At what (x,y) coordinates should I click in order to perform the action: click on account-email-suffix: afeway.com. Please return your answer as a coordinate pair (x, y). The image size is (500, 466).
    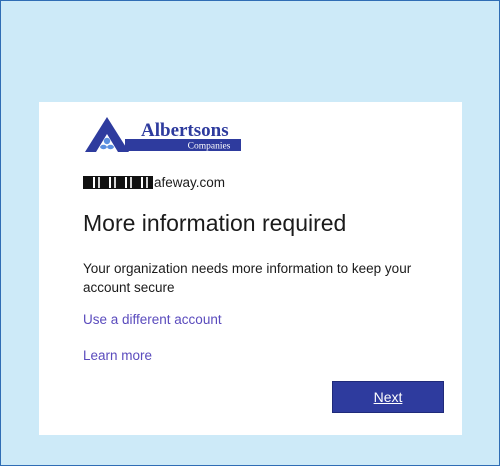
    Looking at the image, I should click on (190, 182).